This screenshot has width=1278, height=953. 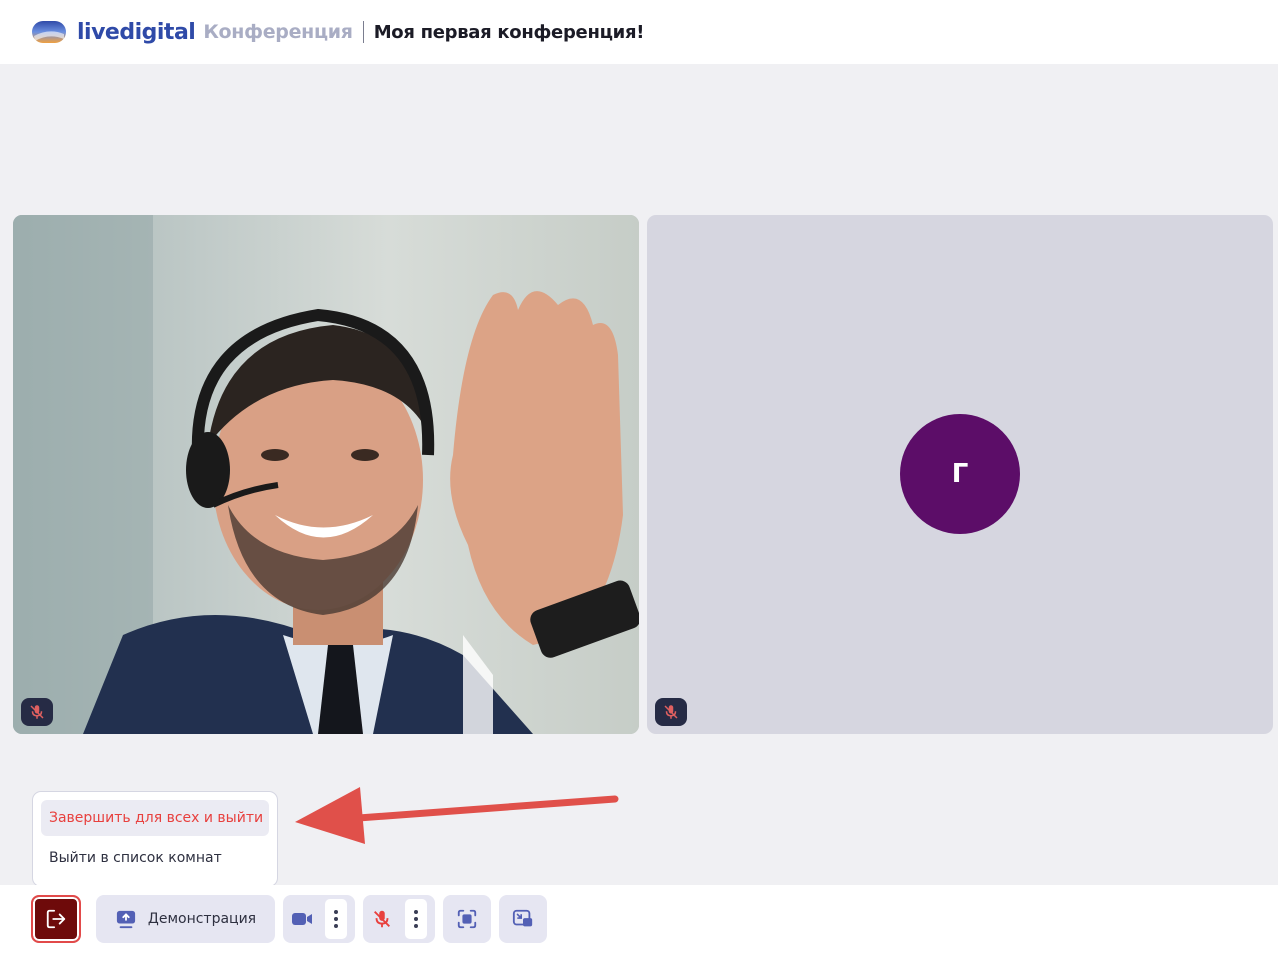 I want to click on leave-button, so click(x=56, y=919).